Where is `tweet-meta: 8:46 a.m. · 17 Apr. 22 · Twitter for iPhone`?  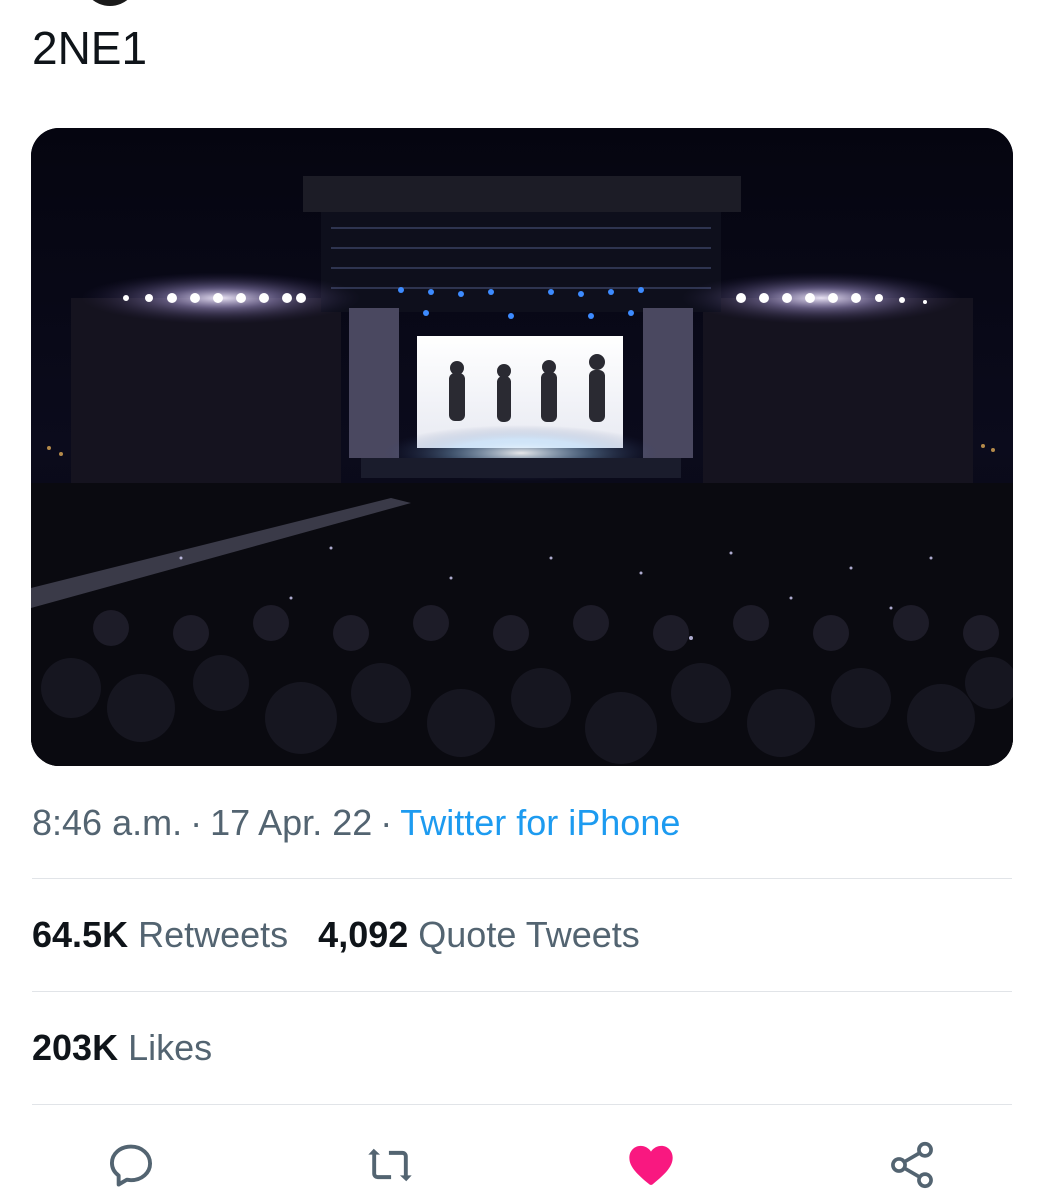
tweet-meta: 8:46 a.m. · 17 Apr. 22 · Twitter for iPhone is located at coordinates (356, 823).